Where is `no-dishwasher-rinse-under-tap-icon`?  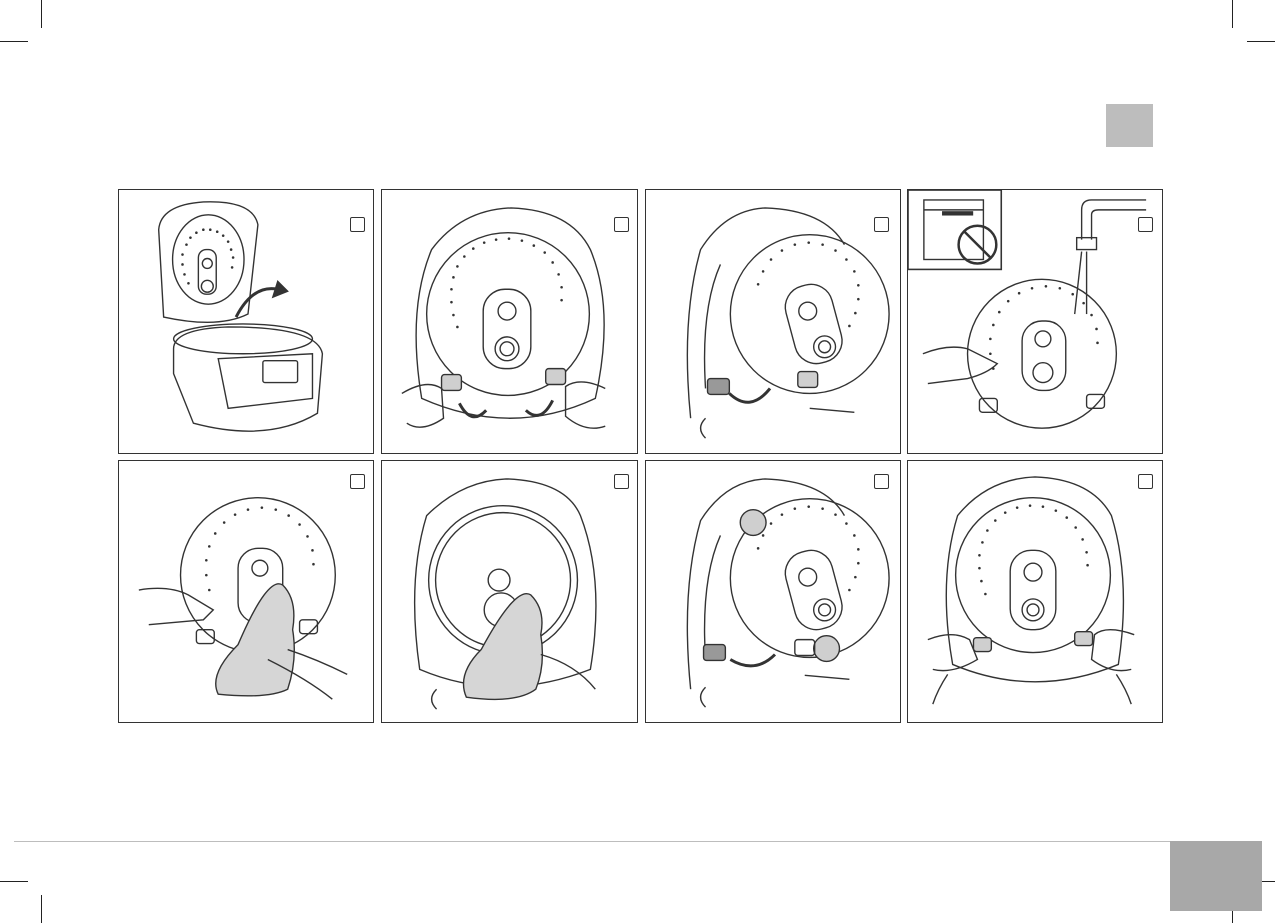 no-dishwasher-rinse-under-tap-icon is located at coordinates (1027, 309).